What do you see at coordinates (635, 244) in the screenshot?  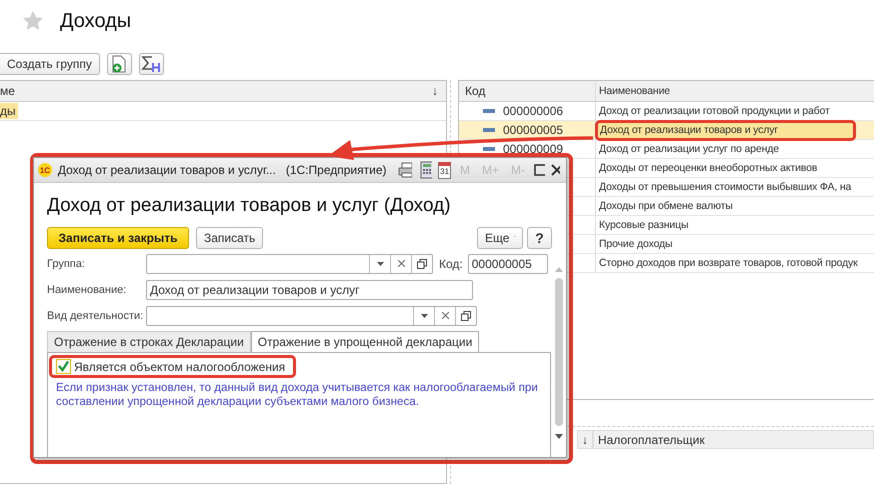 I see `name-cell-text: Прочие доходы` at bounding box center [635, 244].